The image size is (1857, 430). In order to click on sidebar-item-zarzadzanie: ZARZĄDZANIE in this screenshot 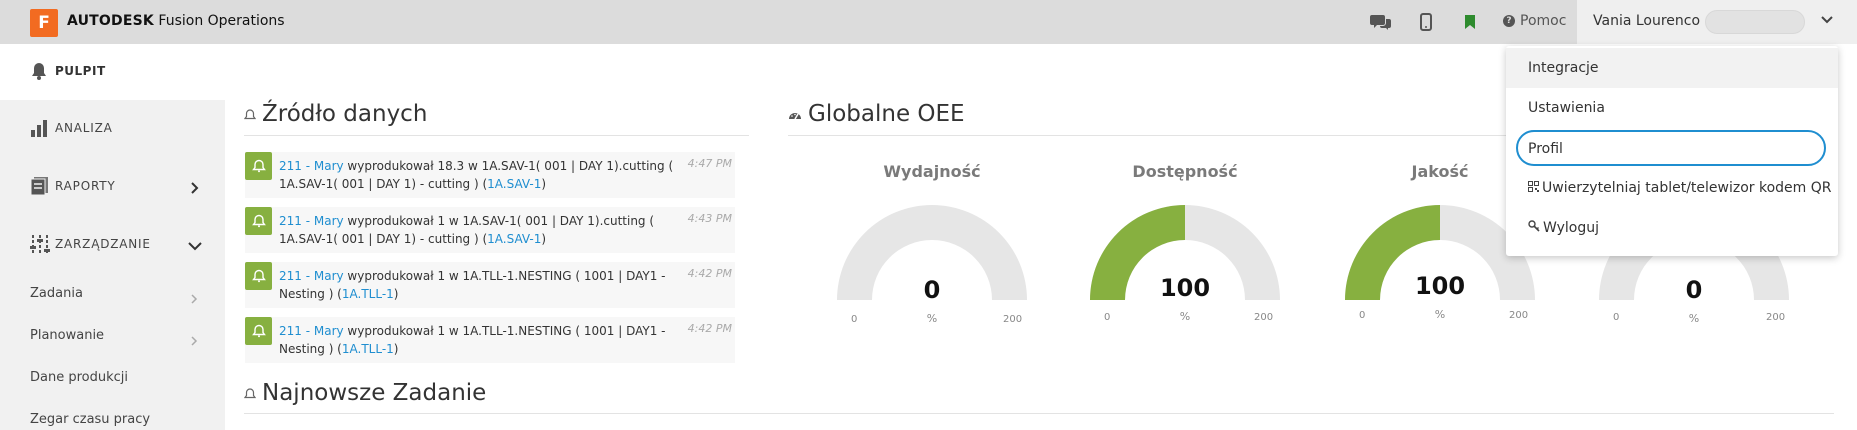, I will do `click(112, 244)`.